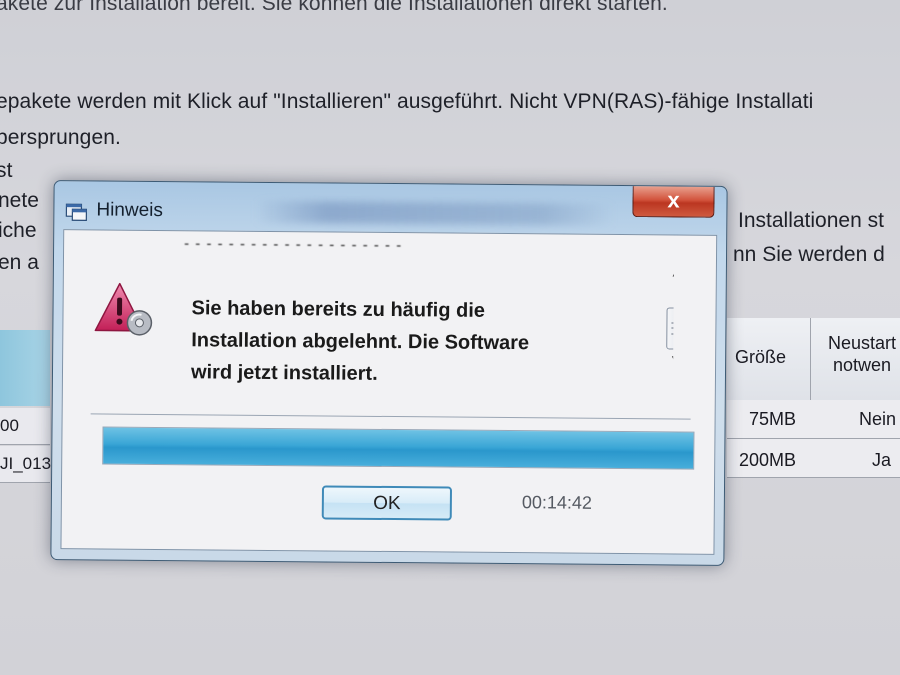 The image size is (900, 675). I want to click on table-cell-size: 75MB, so click(773, 419).